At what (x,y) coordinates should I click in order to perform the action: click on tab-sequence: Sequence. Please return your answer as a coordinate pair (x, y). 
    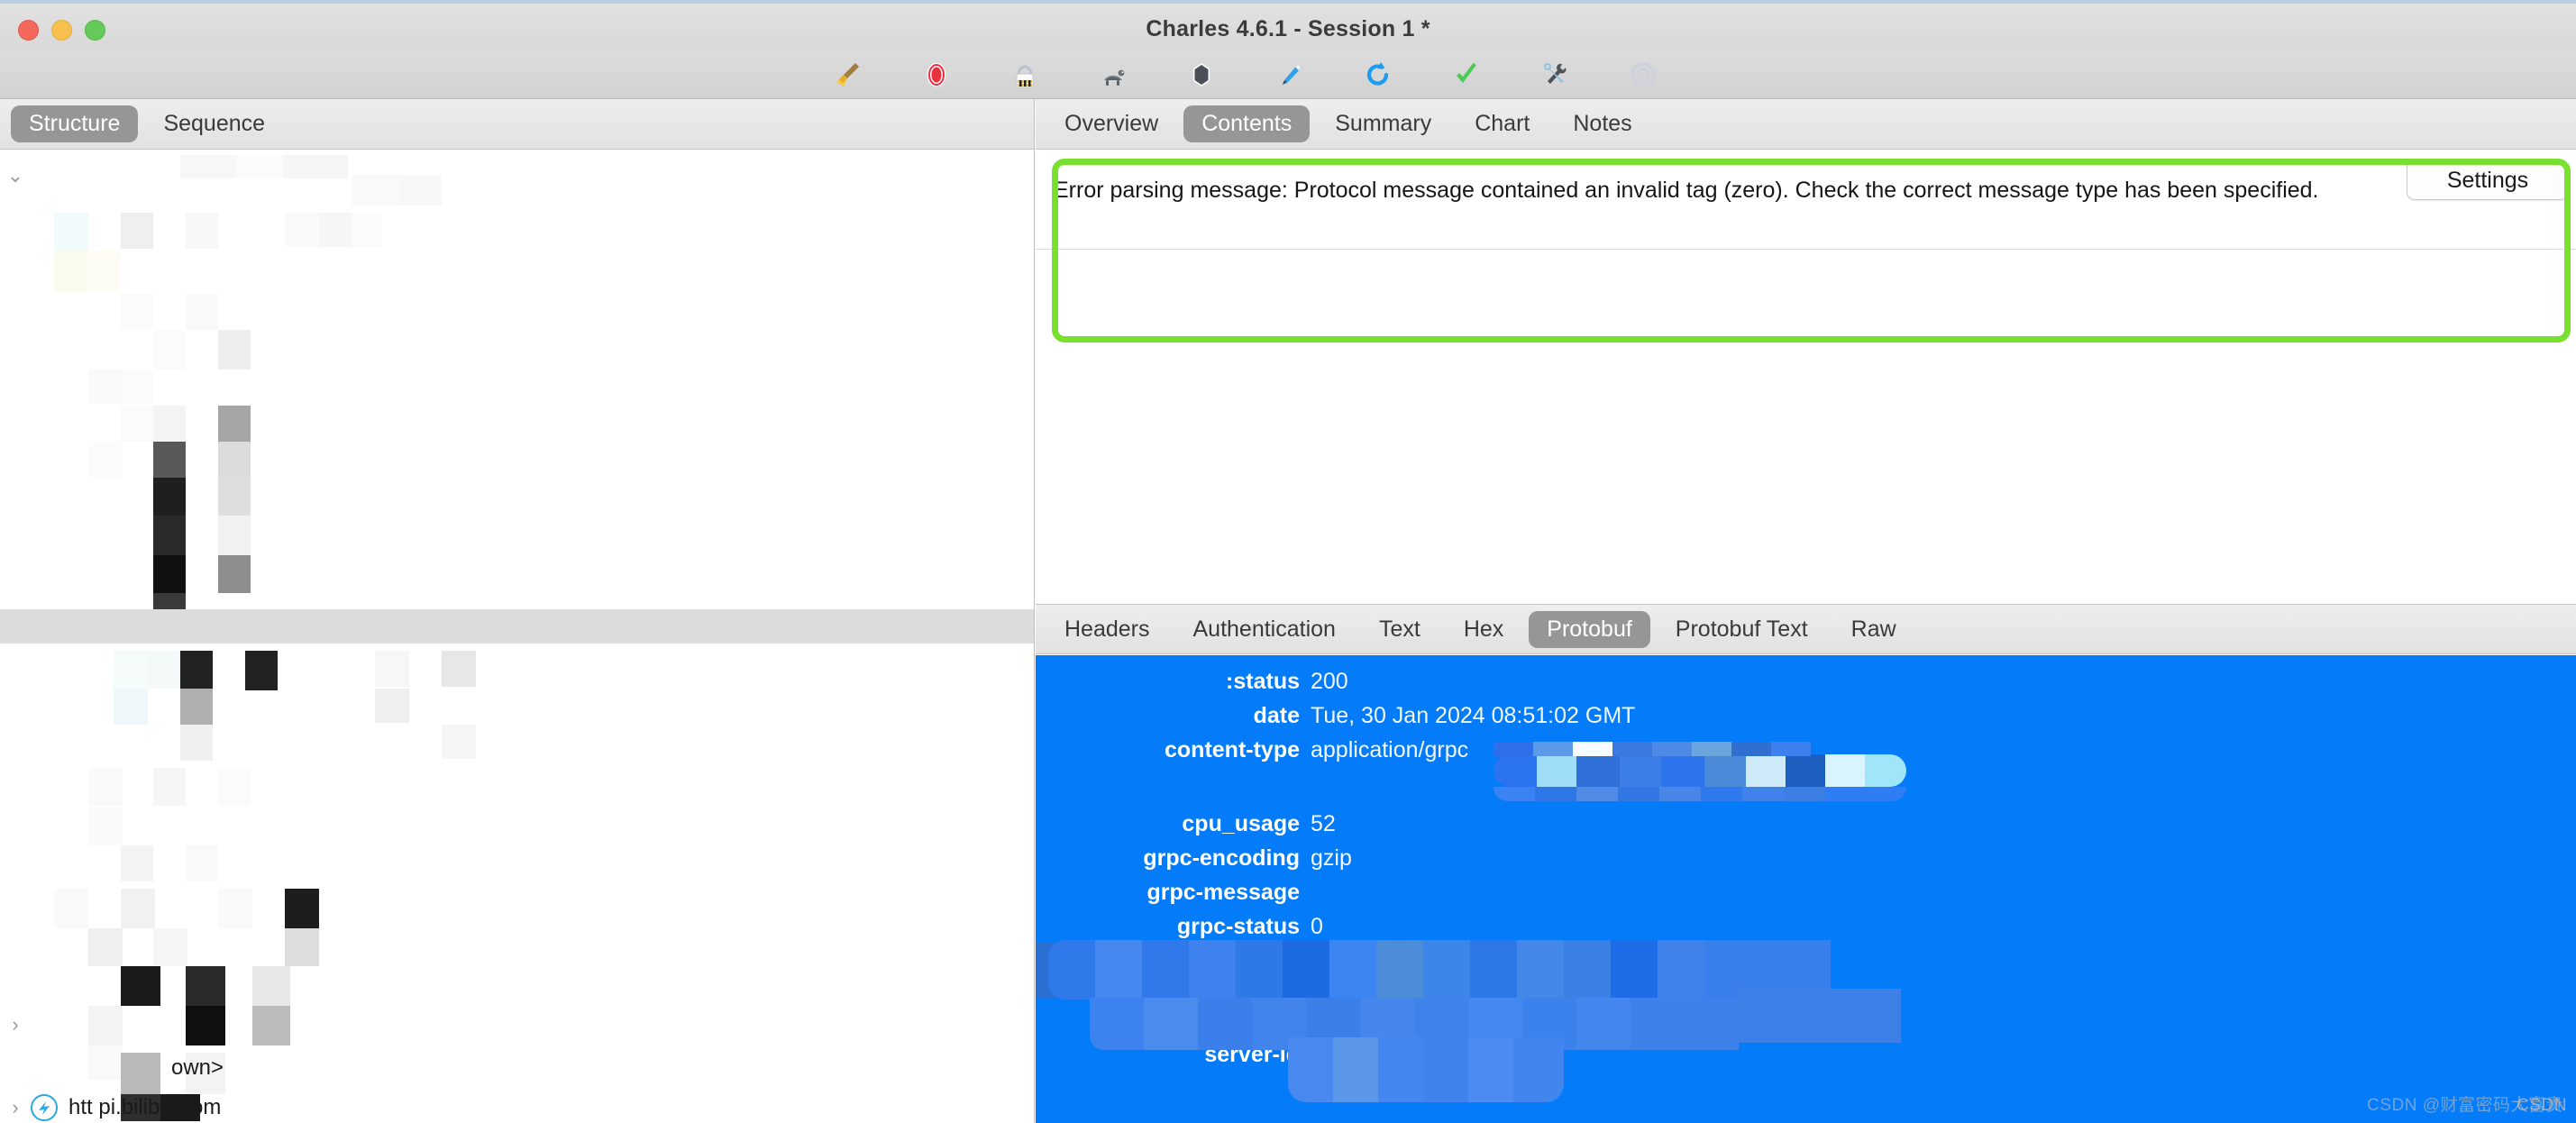
    Looking at the image, I should click on (214, 123).